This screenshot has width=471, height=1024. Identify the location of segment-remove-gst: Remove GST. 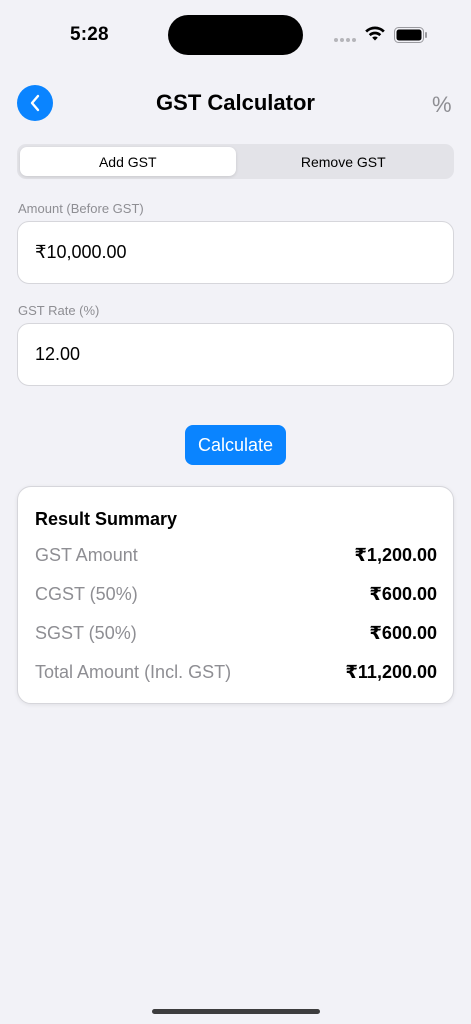
(344, 161).